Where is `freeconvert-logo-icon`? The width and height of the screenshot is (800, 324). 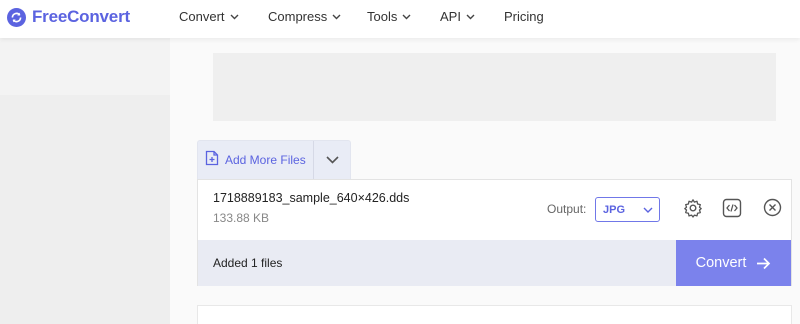 freeconvert-logo-icon is located at coordinates (16, 17).